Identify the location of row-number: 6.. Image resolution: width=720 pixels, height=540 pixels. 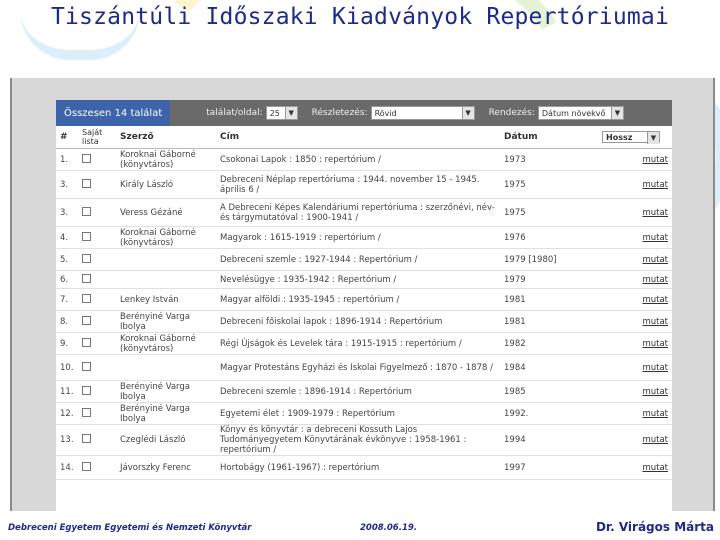
(67, 279).